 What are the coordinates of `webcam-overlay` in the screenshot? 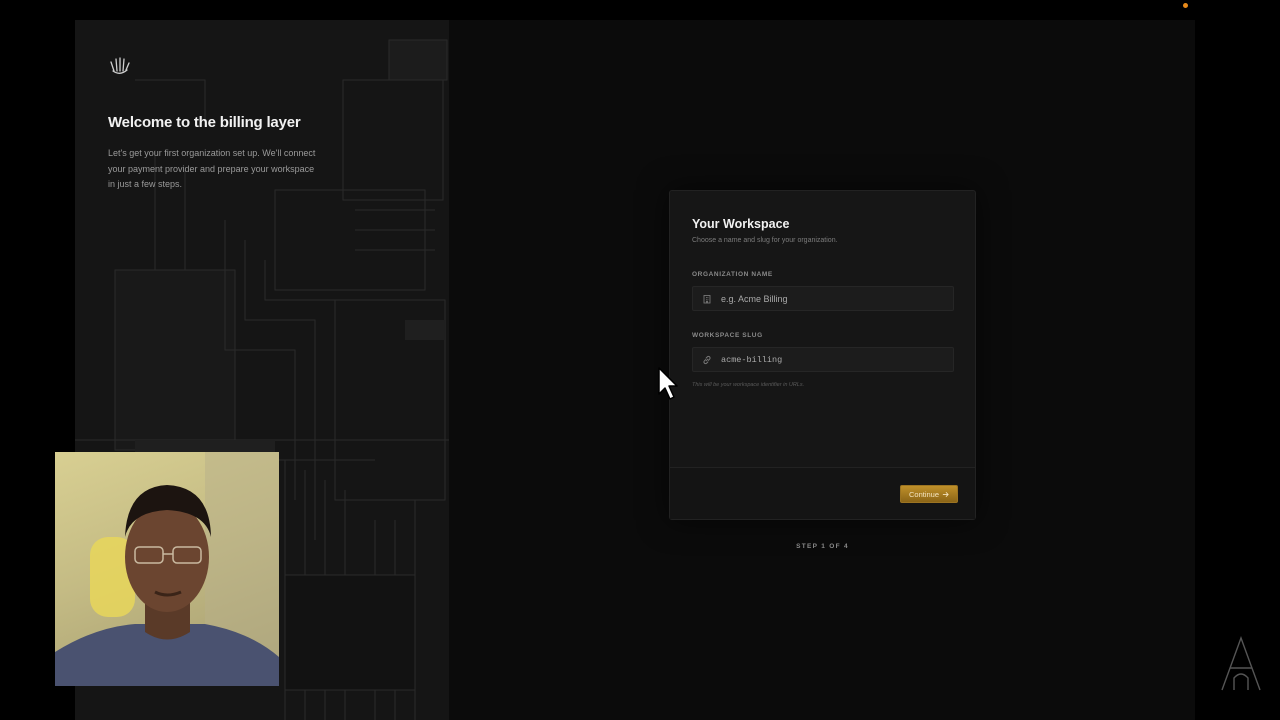 It's located at (167, 569).